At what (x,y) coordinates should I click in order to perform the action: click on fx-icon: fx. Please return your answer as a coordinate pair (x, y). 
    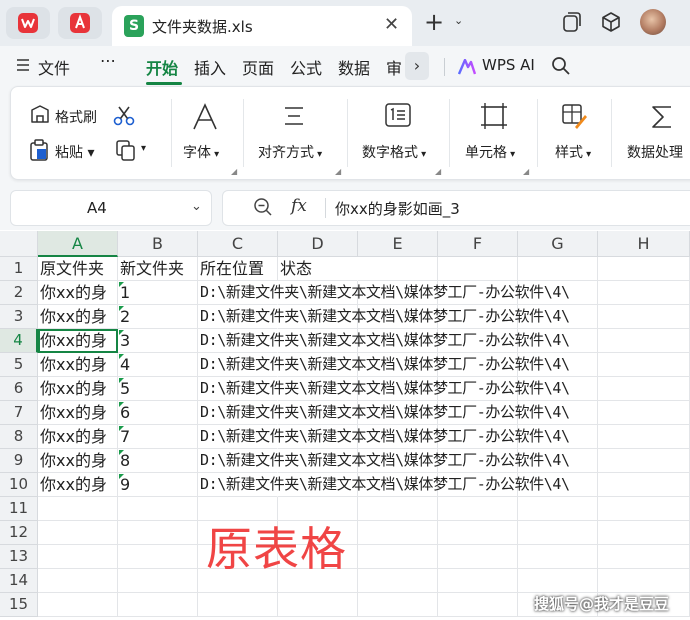
    Looking at the image, I should click on (299, 206).